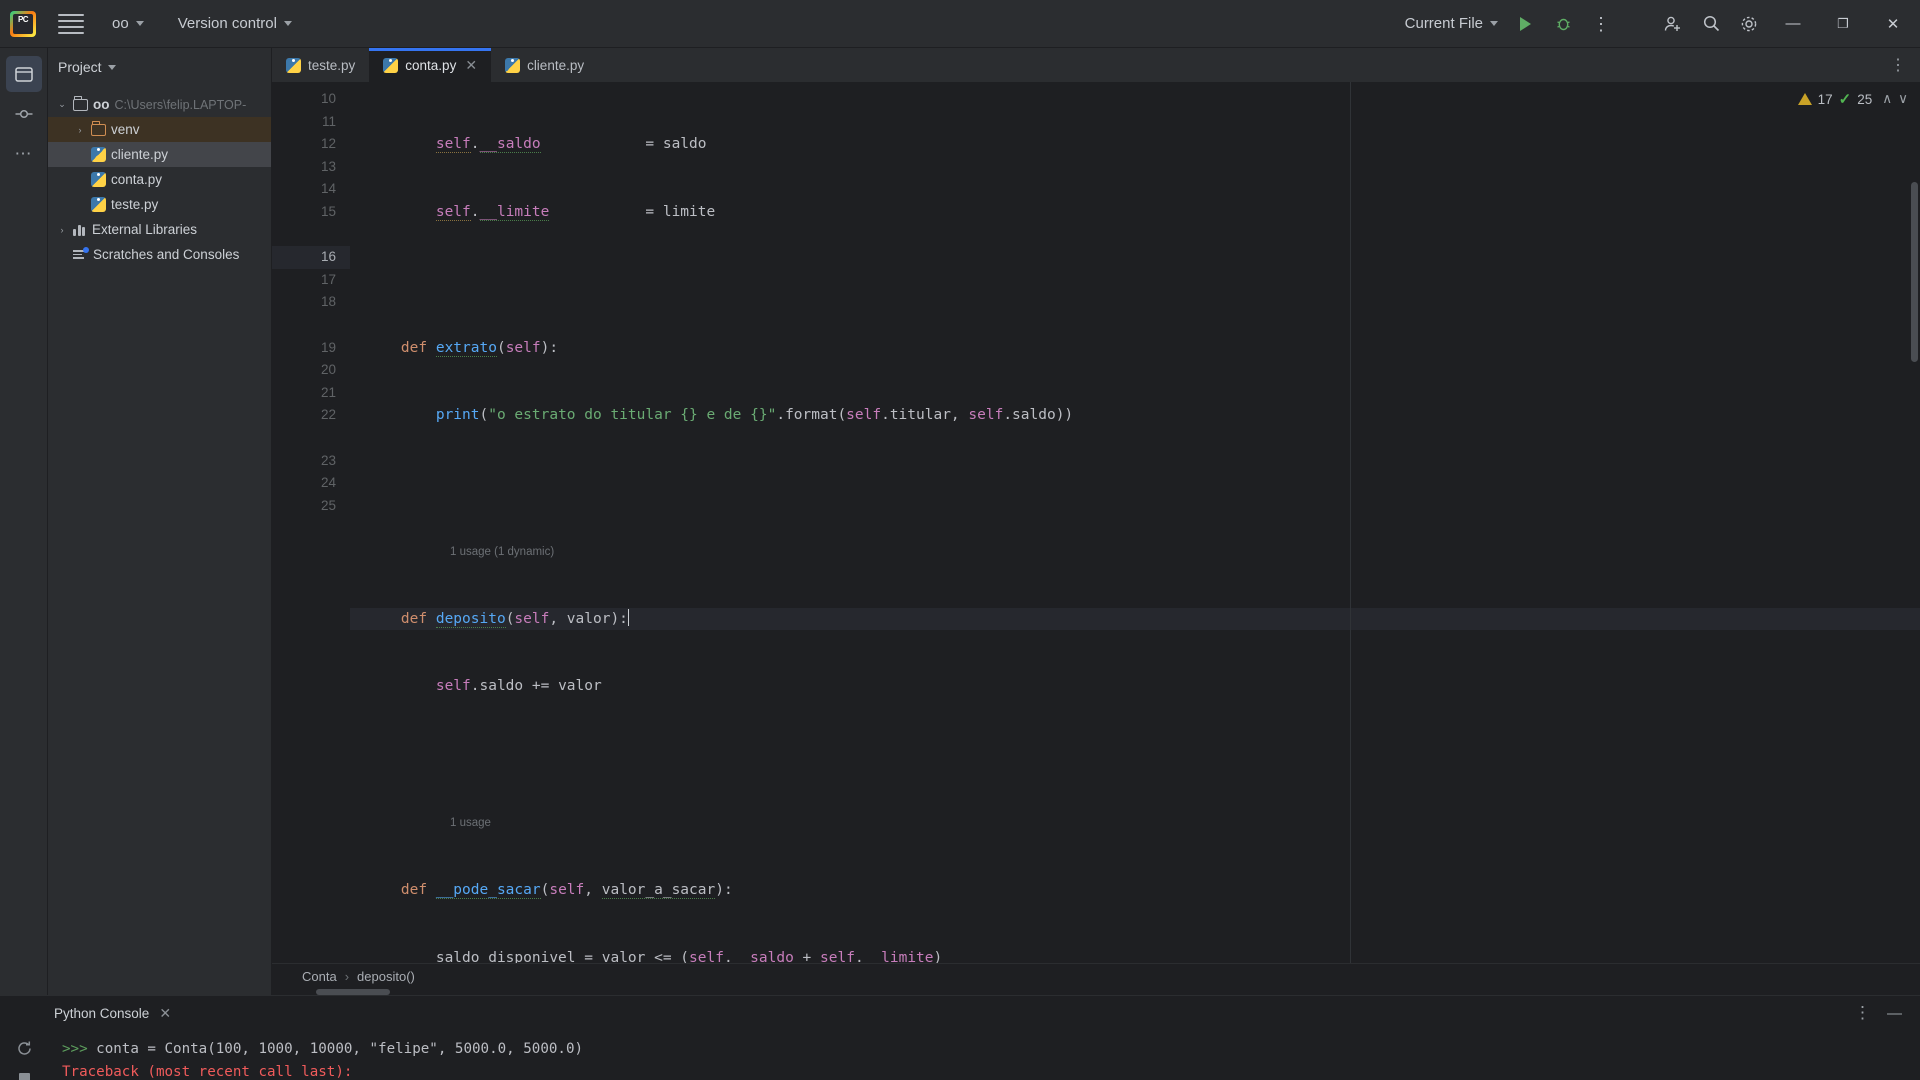  I want to click on console-options-button: ⋮, so click(1862, 1013).